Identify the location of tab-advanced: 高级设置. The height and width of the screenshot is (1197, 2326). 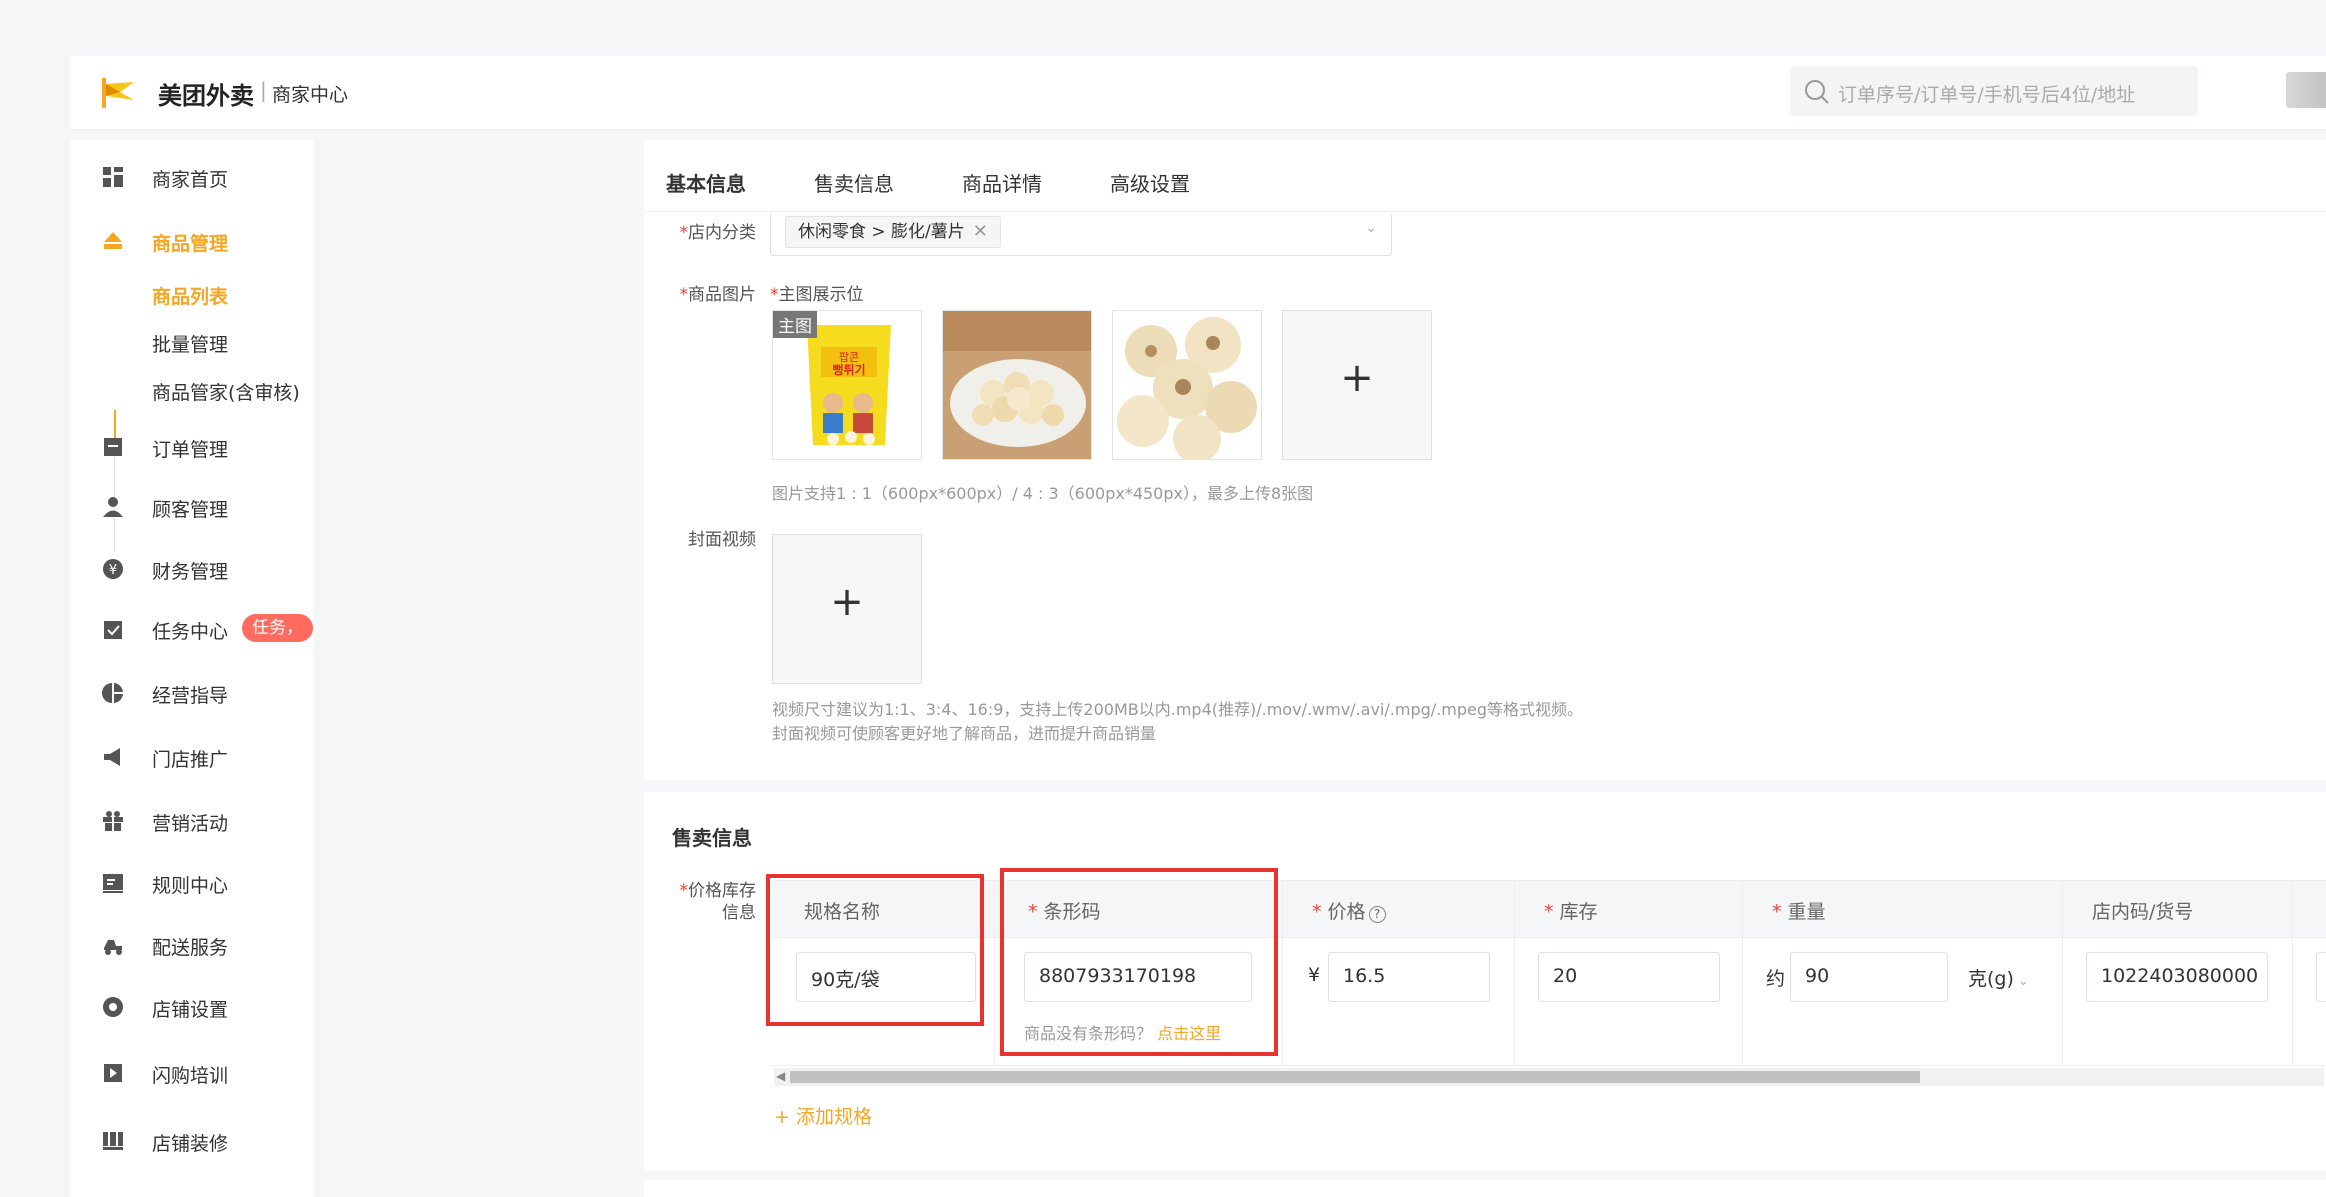
(1150, 182).